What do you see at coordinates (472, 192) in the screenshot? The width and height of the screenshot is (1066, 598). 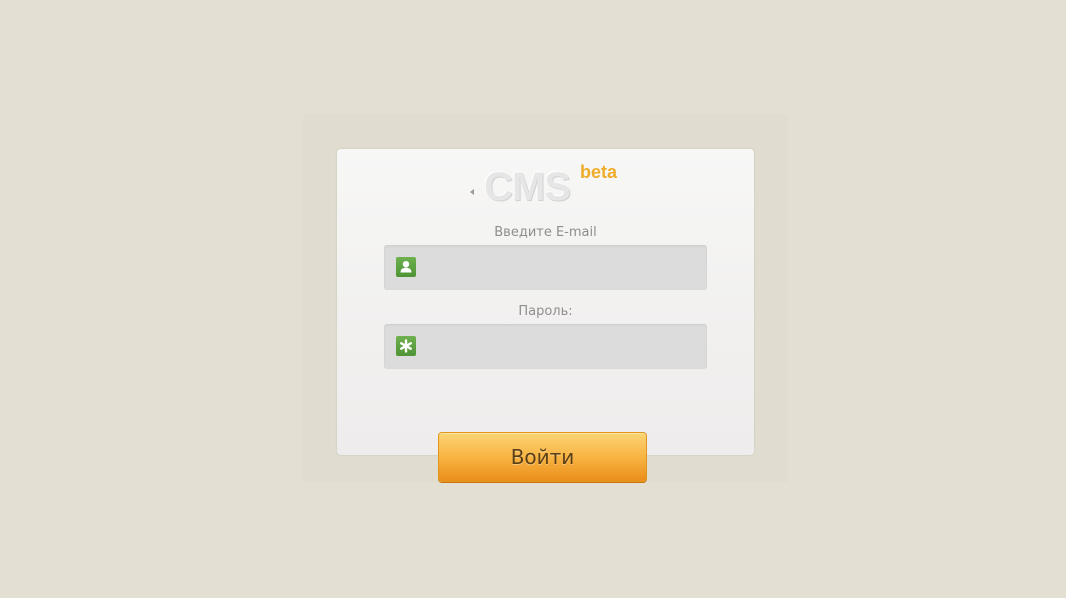 I see `caret-left-icon` at bounding box center [472, 192].